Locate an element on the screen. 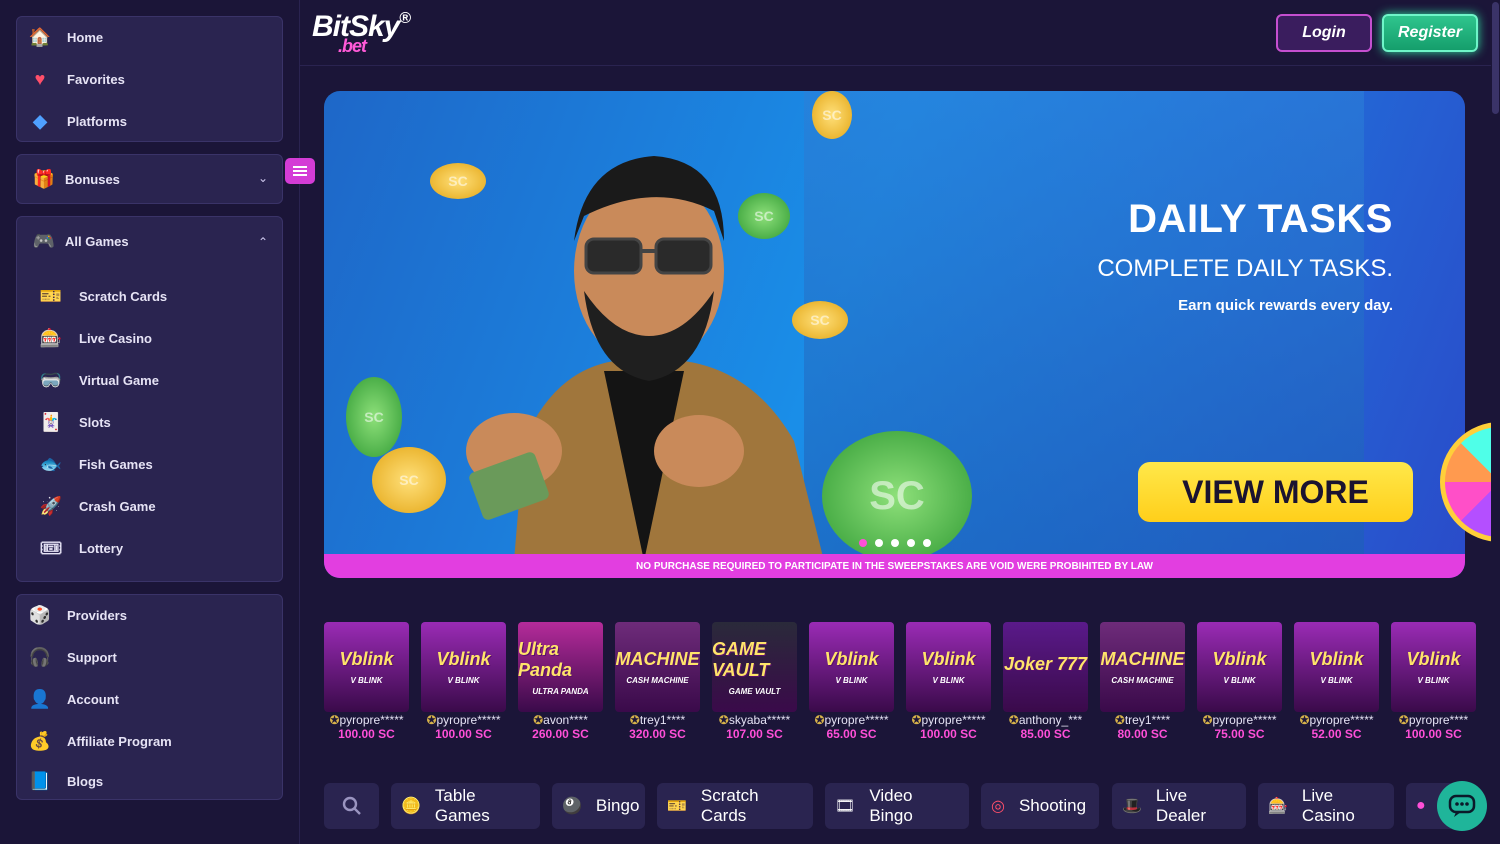 The width and height of the screenshot is (1500, 844). sidebar-item-affiliate-program: 💰 Affiliate Program is located at coordinates (99, 741).